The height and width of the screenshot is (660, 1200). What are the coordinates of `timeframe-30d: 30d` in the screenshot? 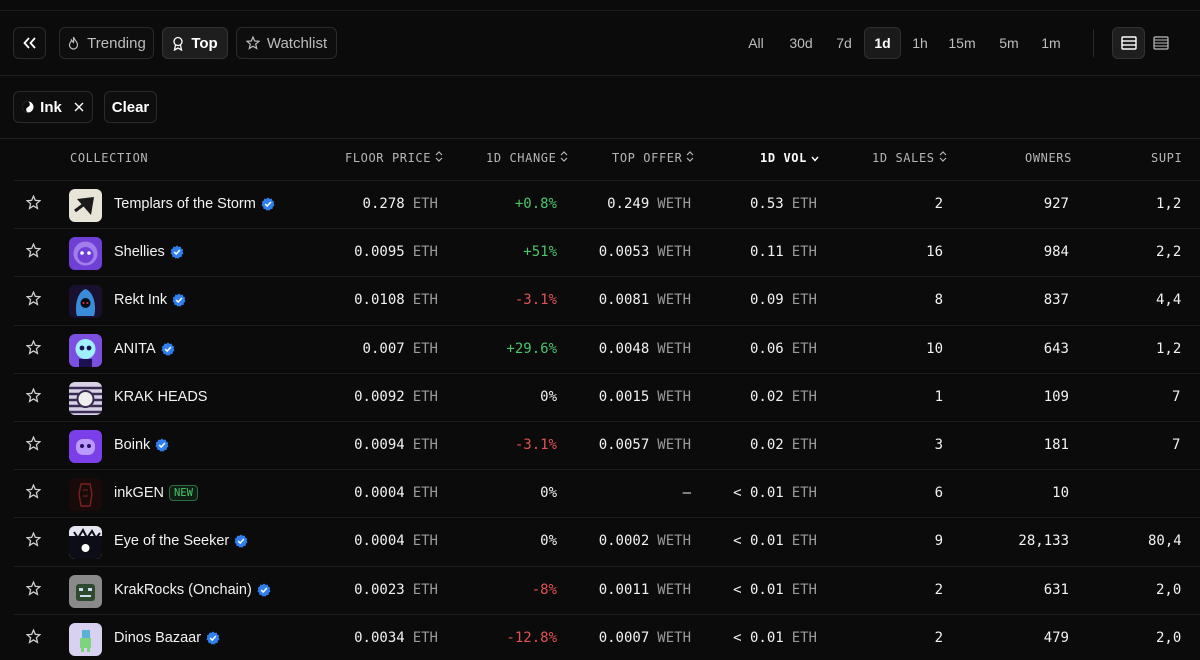 It's located at (801, 43).